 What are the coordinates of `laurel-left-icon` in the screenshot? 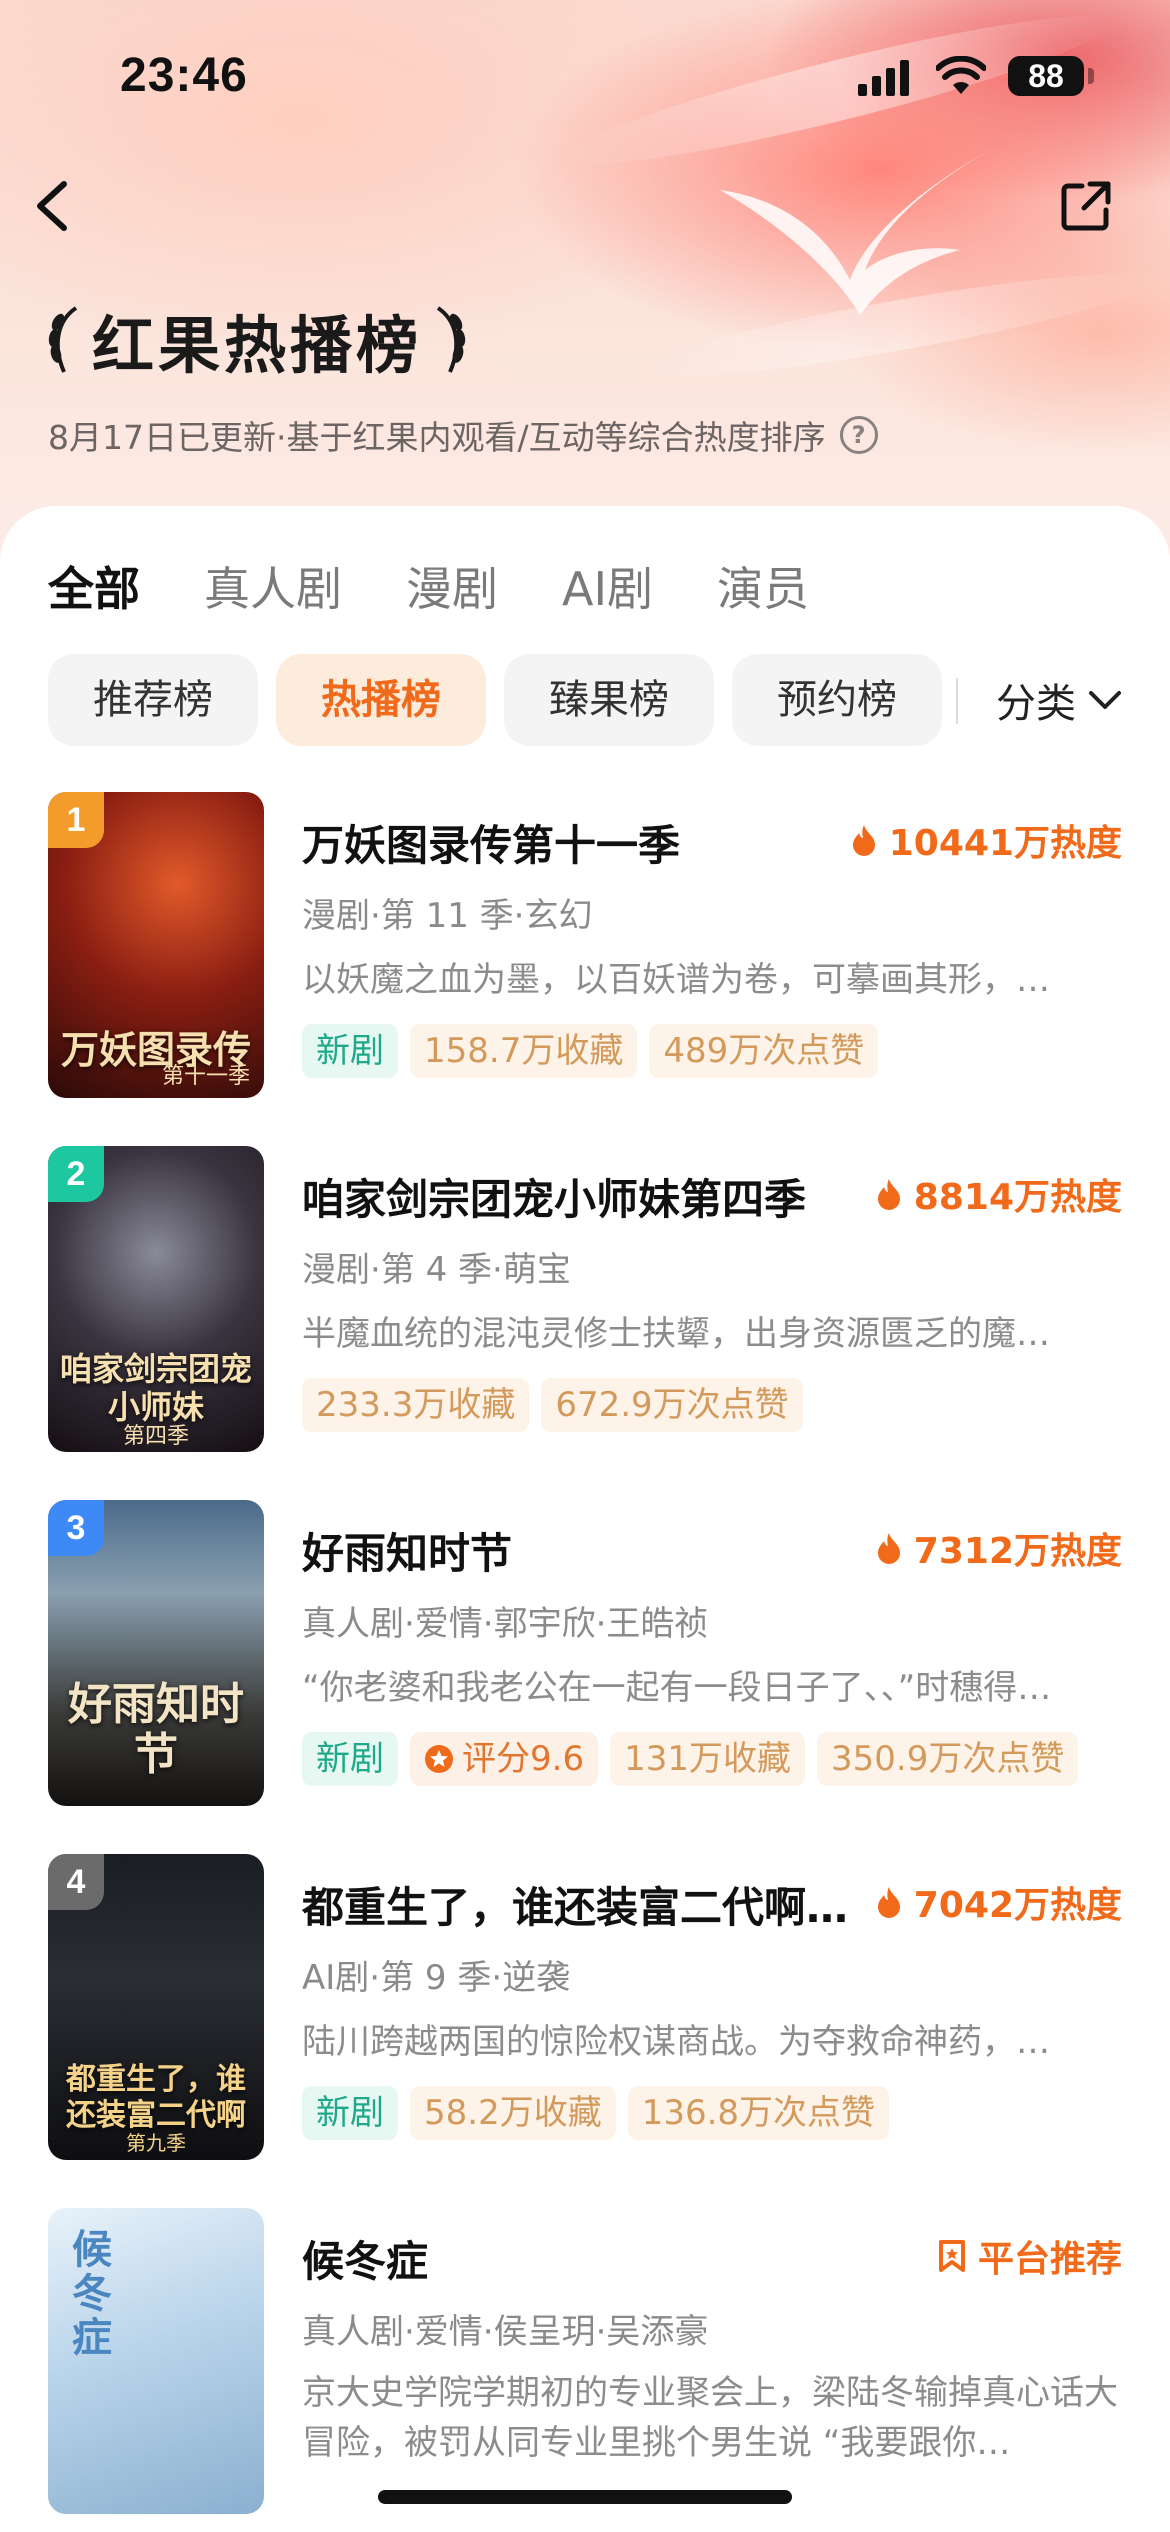 It's located at (63, 339).